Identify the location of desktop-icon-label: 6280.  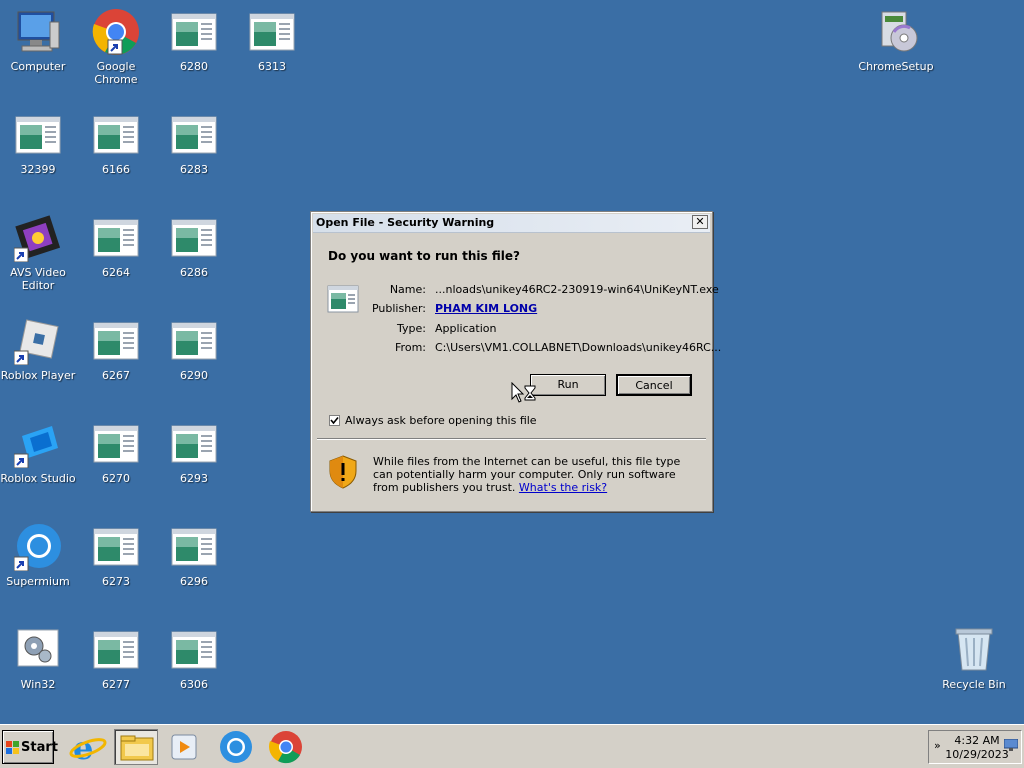
(194, 66).